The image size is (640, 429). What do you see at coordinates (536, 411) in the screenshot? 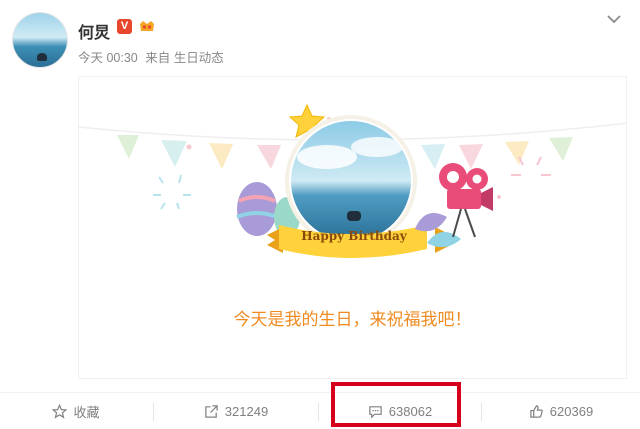
I see `thumbs-up-icon` at bounding box center [536, 411].